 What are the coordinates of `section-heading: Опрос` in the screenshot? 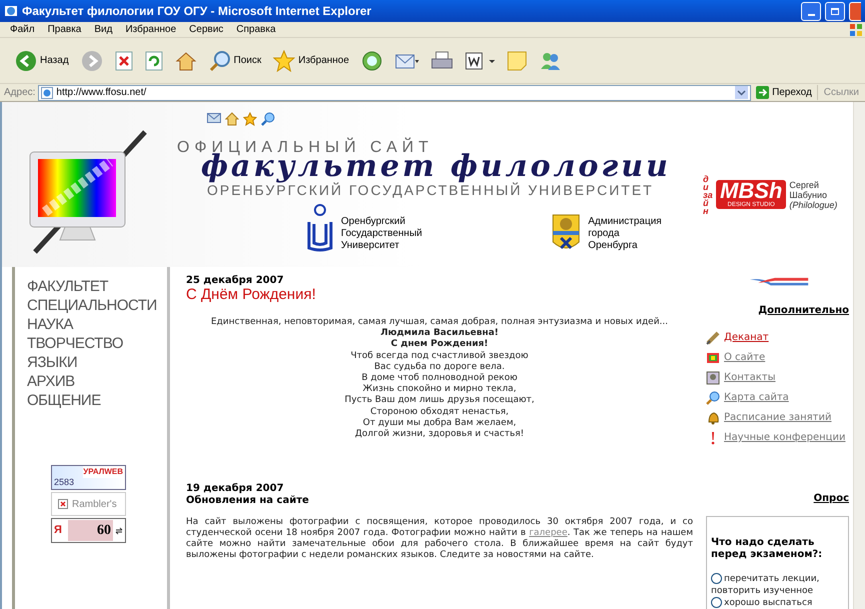 It's located at (831, 499).